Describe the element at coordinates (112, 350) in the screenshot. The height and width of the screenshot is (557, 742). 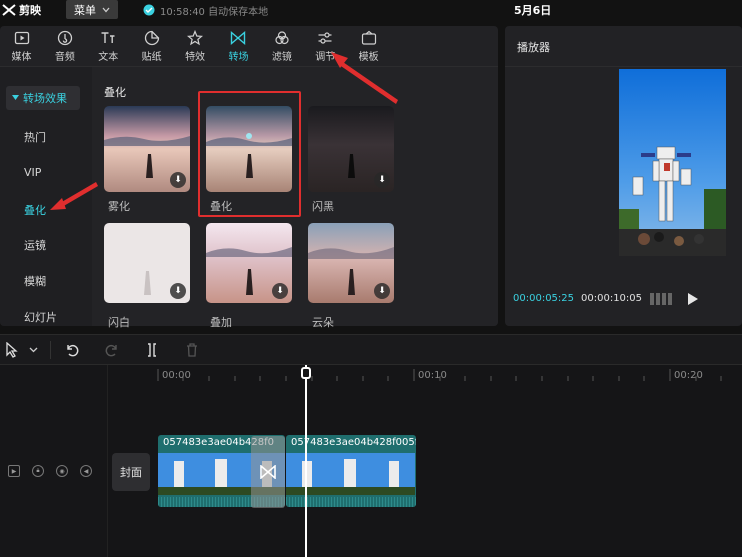
I see `redo-icon` at that location.